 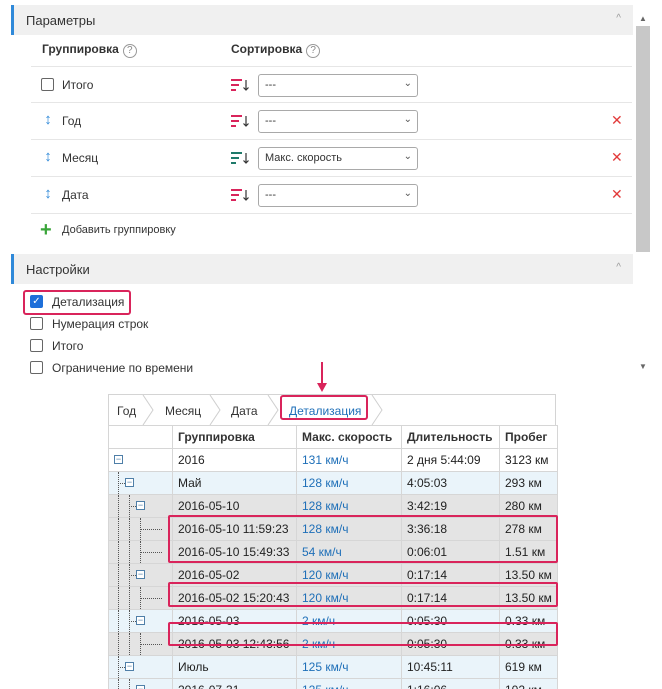 What do you see at coordinates (234, 505) in the screenshot?
I see `grouping-cell: 2016-05-10` at bounding box center [234, 505].